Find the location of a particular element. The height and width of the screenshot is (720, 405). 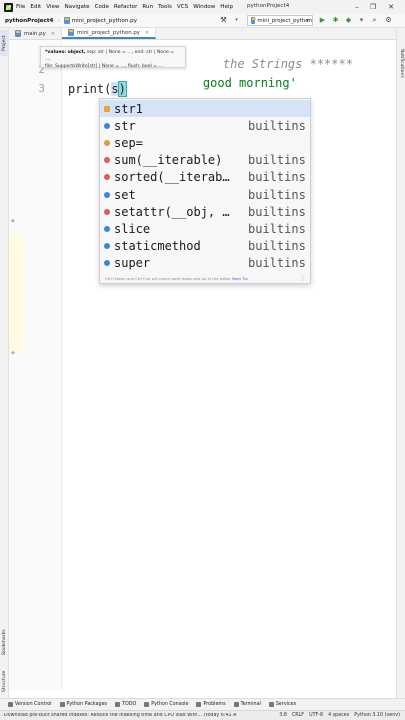

structure-tool-tab: Structure is located at coordinates (4, 681).